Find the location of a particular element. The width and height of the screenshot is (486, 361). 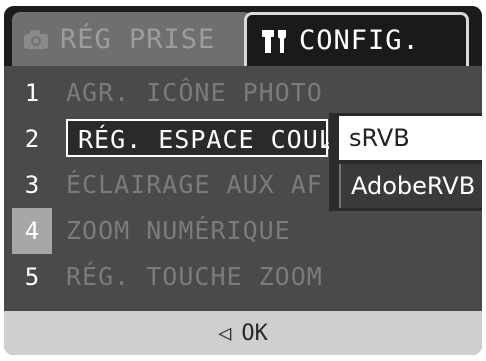

row-label: AGR. ICÔNE PHOTO is located at coordinates (194, 92).